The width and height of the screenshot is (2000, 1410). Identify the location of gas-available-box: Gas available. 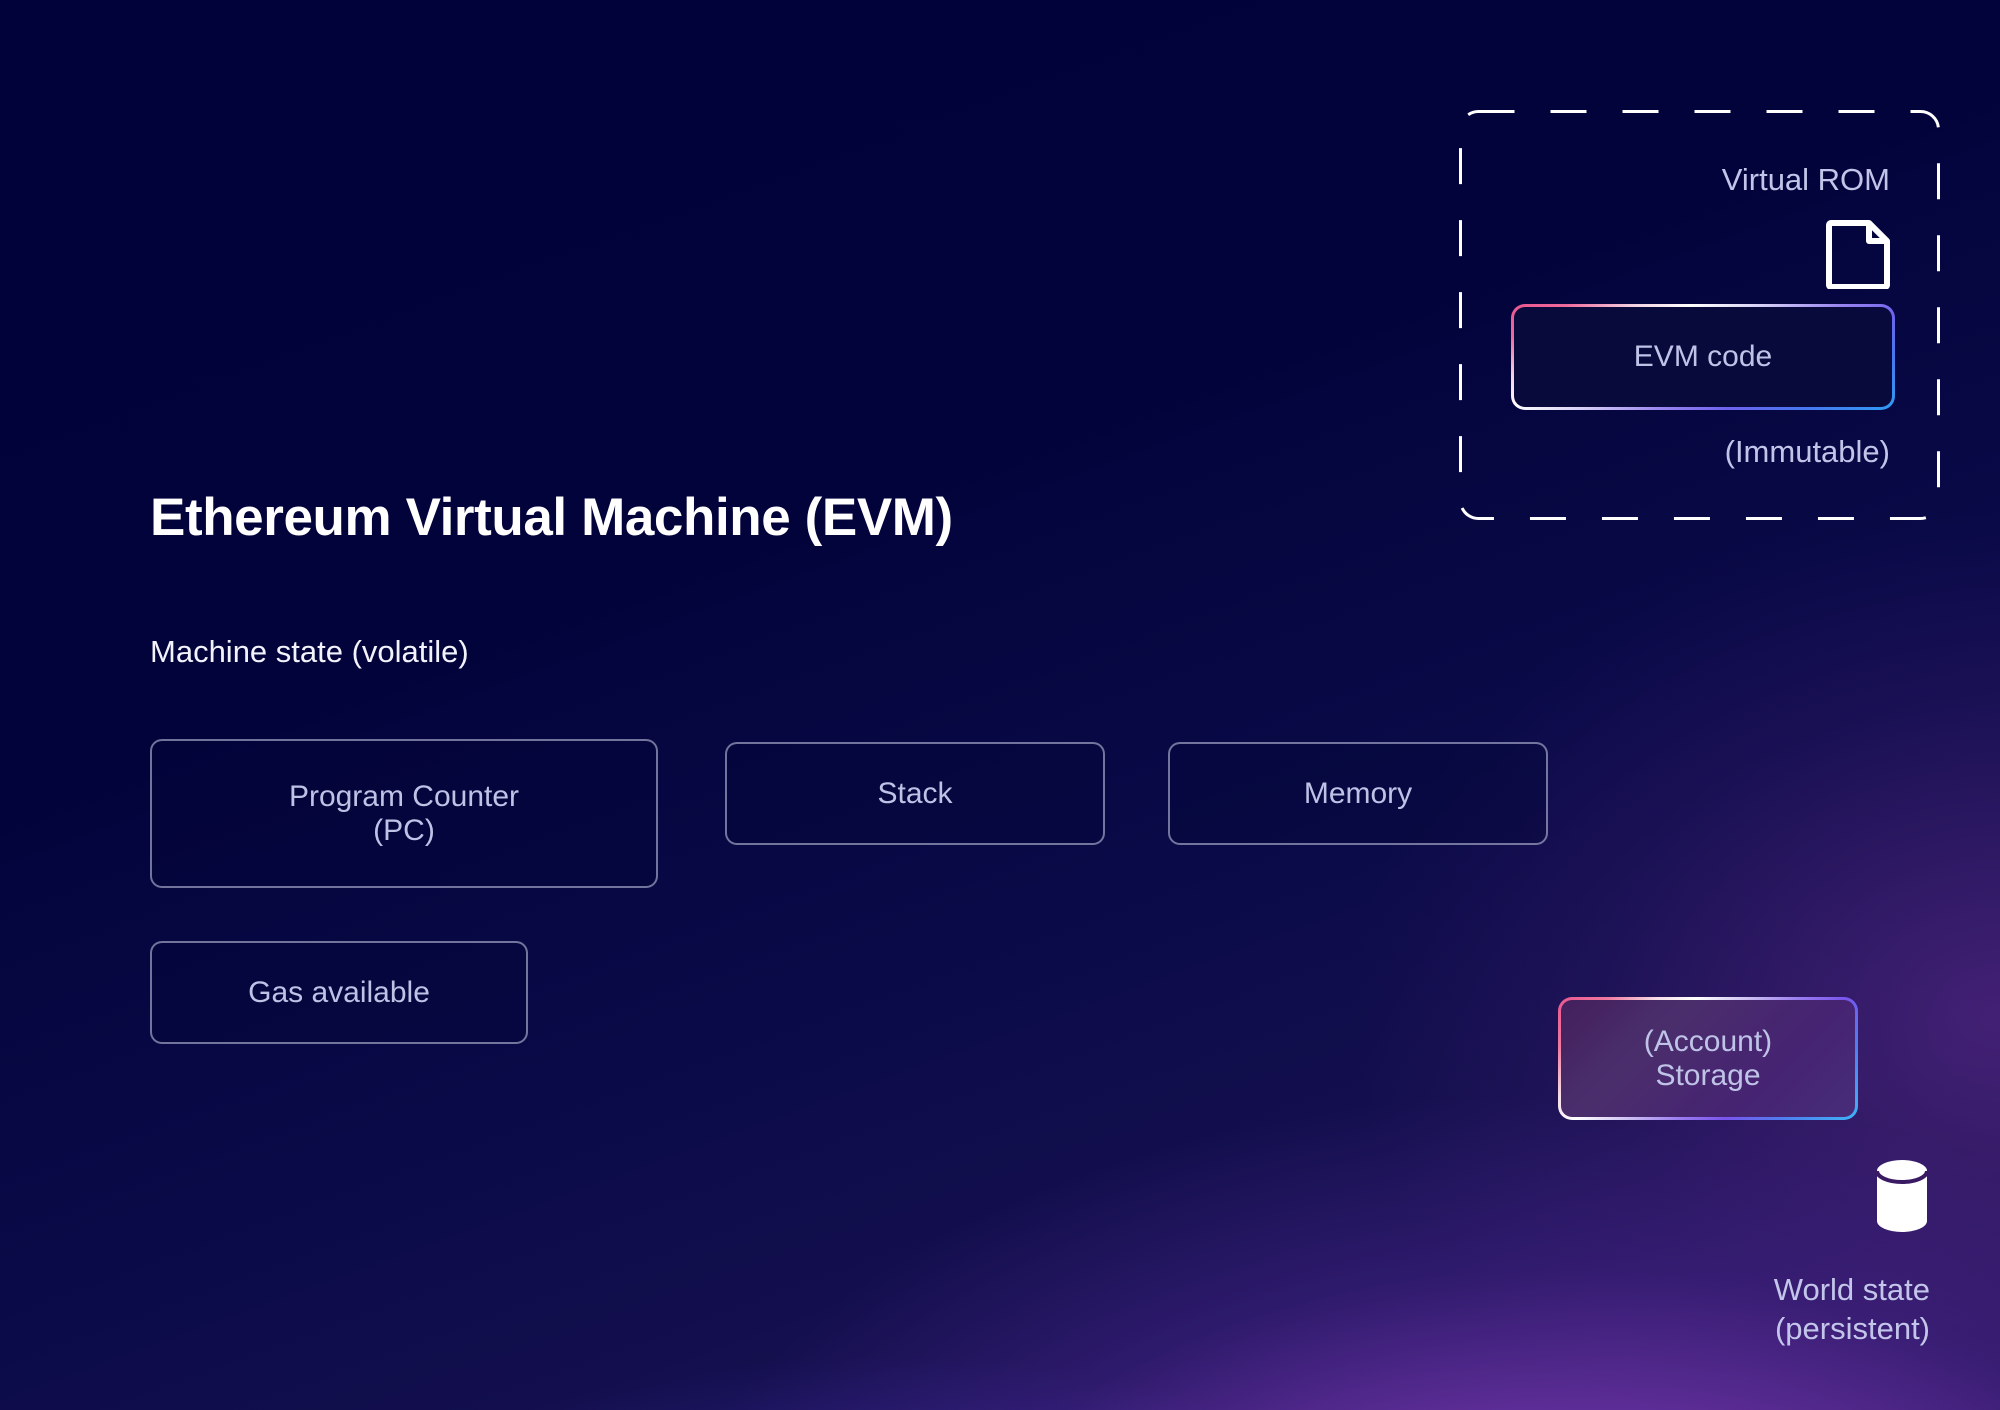
(339, 992).